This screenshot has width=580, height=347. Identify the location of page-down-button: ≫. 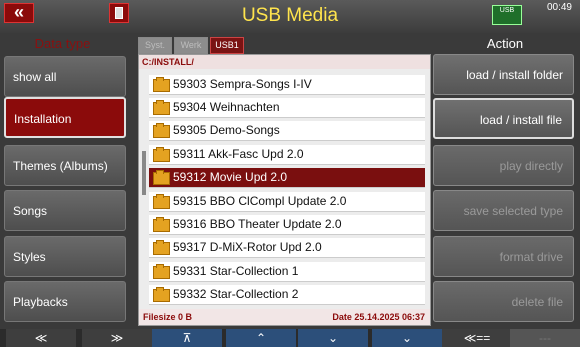
(117, 338).